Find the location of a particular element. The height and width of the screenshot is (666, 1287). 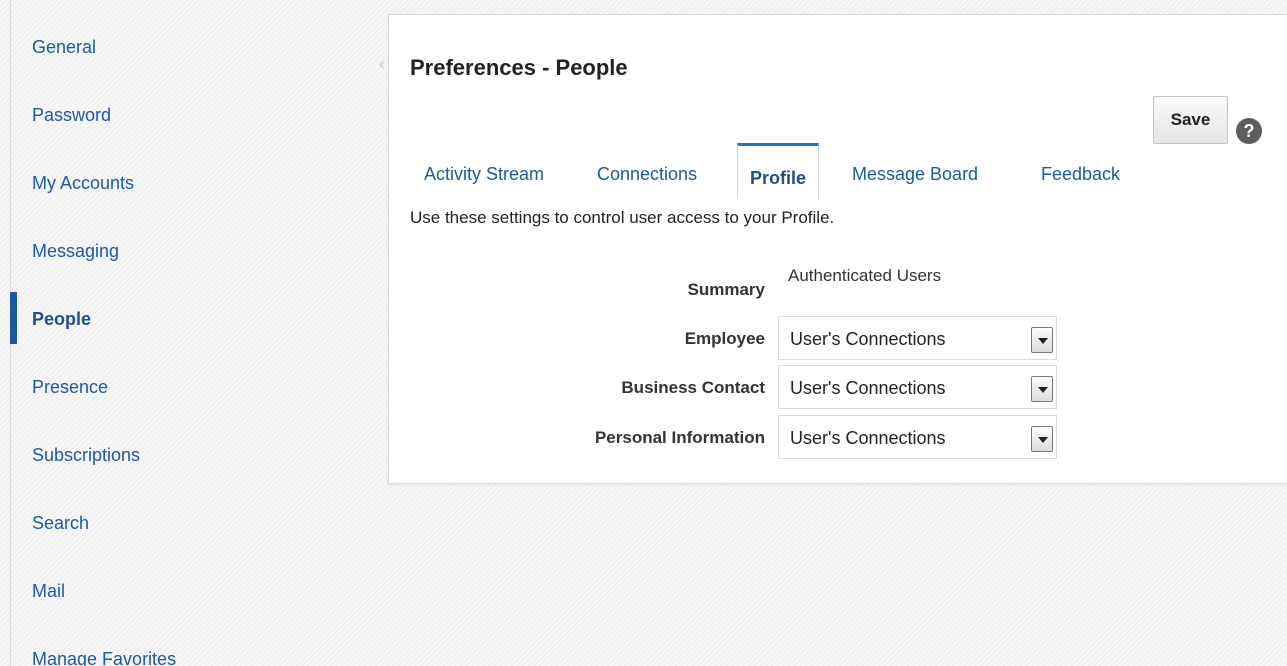

sidebar-item-my-accounts: My Accounts is located at coordinates (83, 183).